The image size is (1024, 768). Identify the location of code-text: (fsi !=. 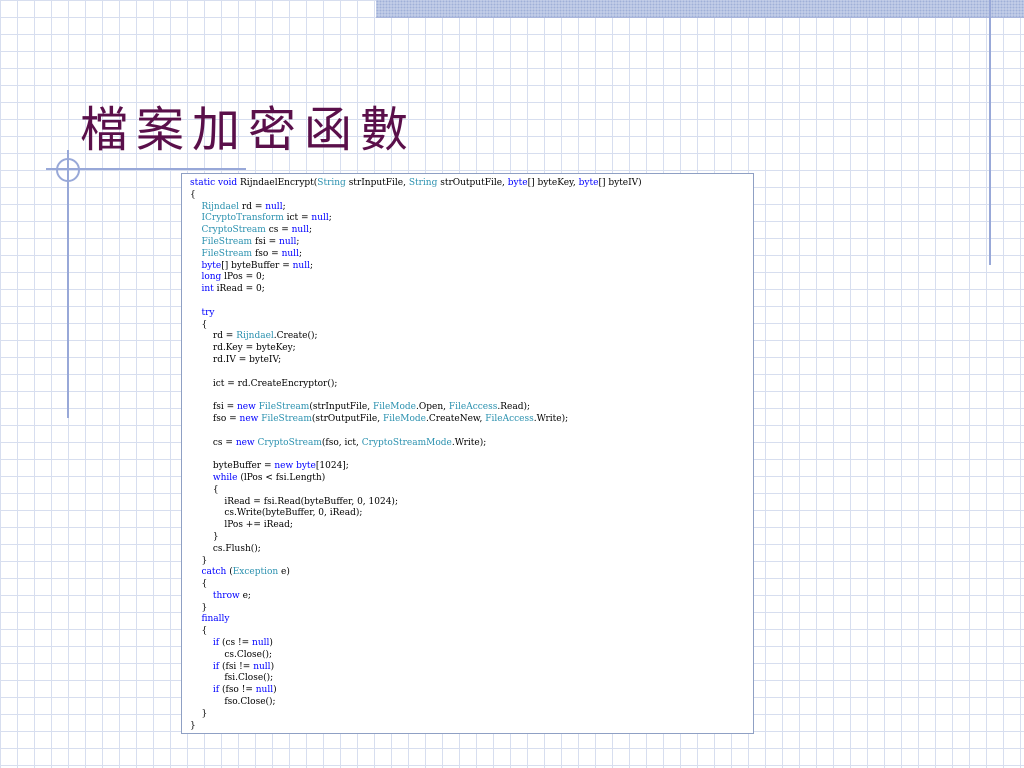
(236, 666).